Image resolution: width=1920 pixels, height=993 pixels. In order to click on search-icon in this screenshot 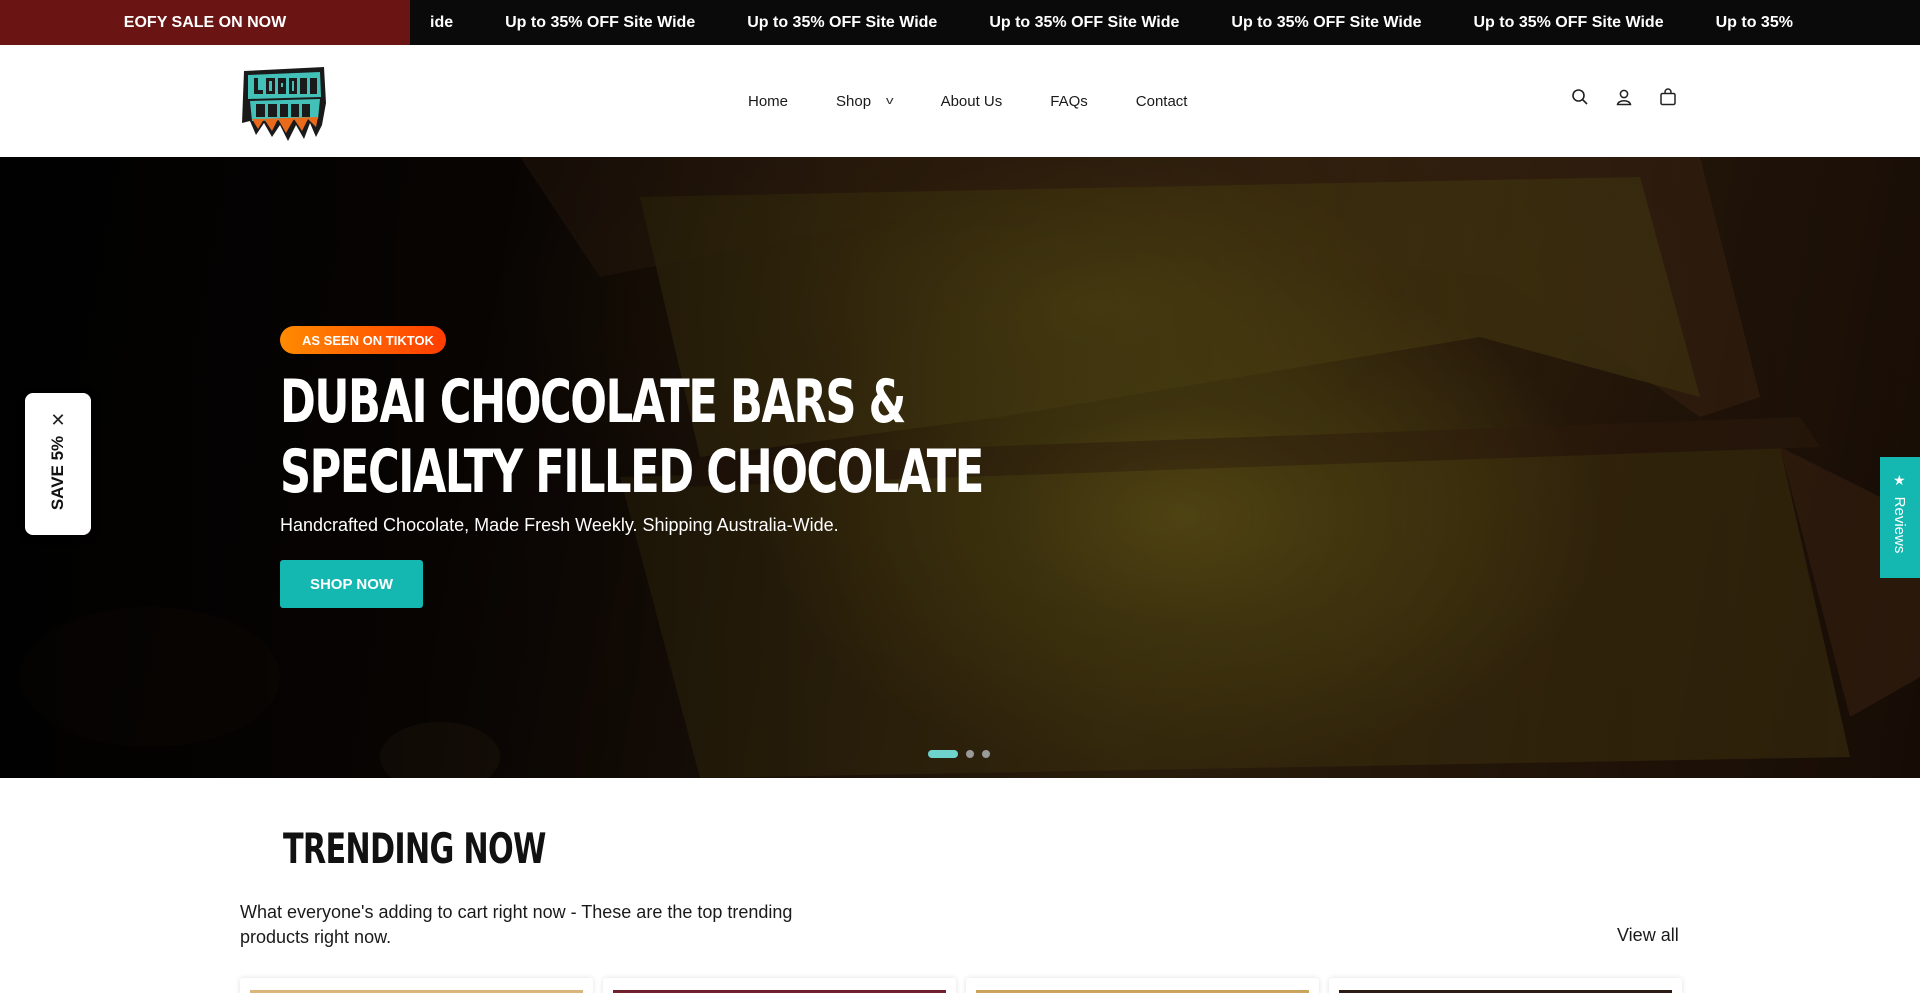, I will do `click(1580, 97)`.